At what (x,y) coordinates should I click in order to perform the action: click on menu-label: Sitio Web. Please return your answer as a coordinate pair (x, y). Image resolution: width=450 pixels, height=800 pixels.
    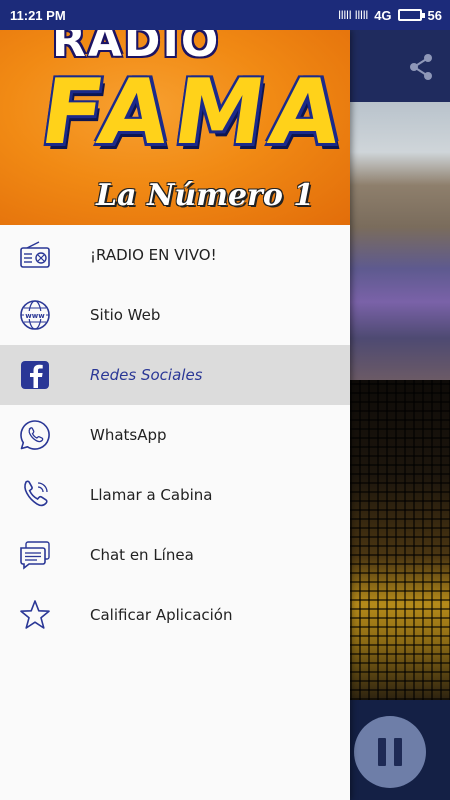
    Looking at the image, I should click on (125, 315).